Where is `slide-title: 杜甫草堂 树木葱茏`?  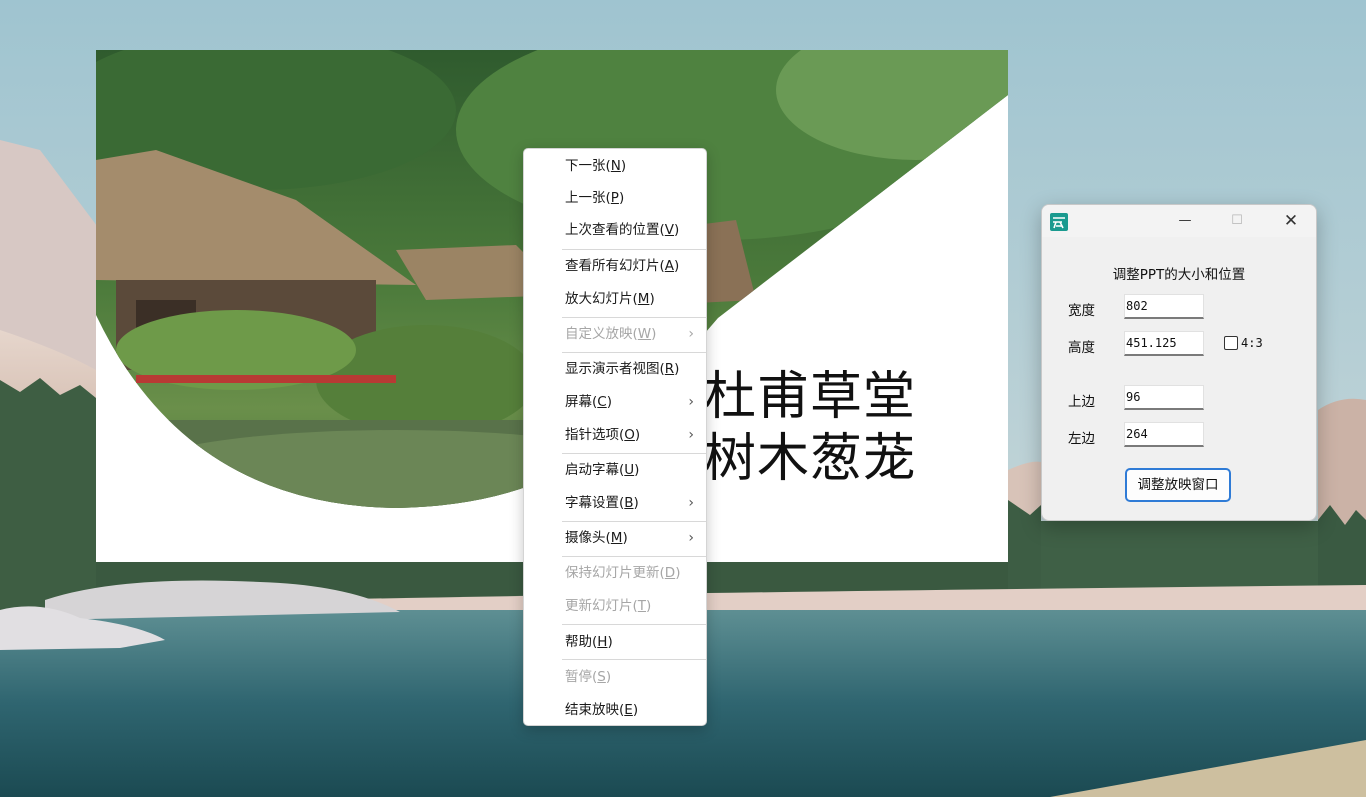 slide-title: 杜甫草堂 树木葱茏 is located at coordinates (810, 428).